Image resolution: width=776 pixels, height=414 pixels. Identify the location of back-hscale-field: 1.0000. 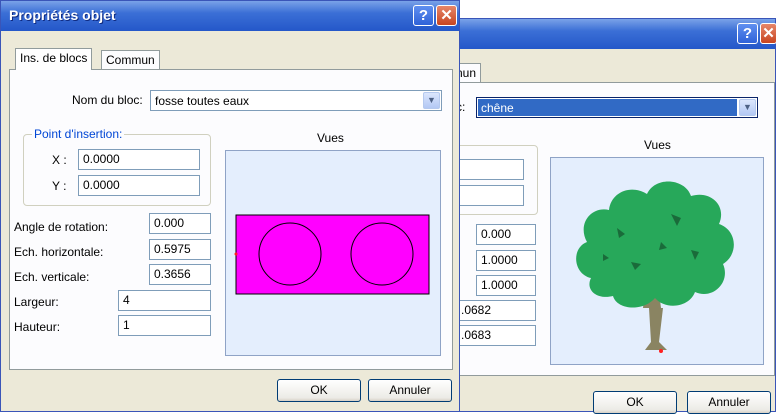
(506, 260).